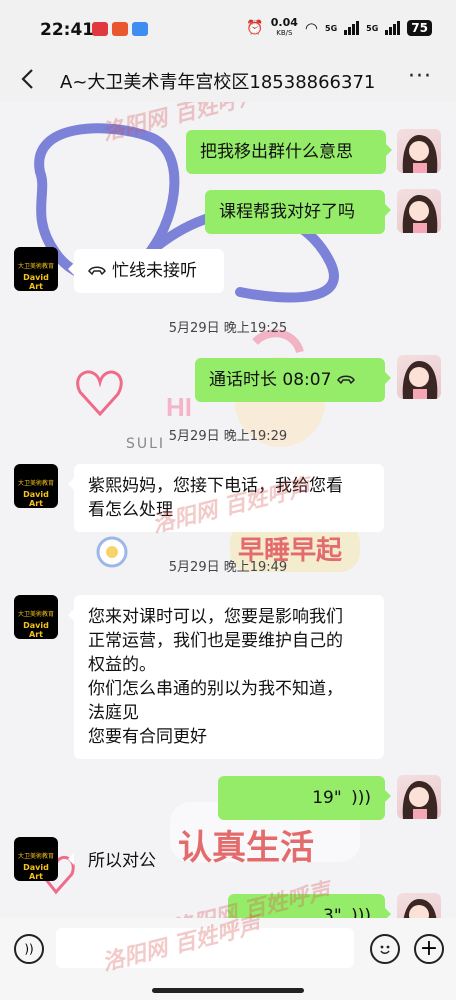 The height and width of the screenshot is (1000, 456). Describe the element at coordinates (255, 28) in the screenshot. I see `alarm-icon: ⏰` at that location.